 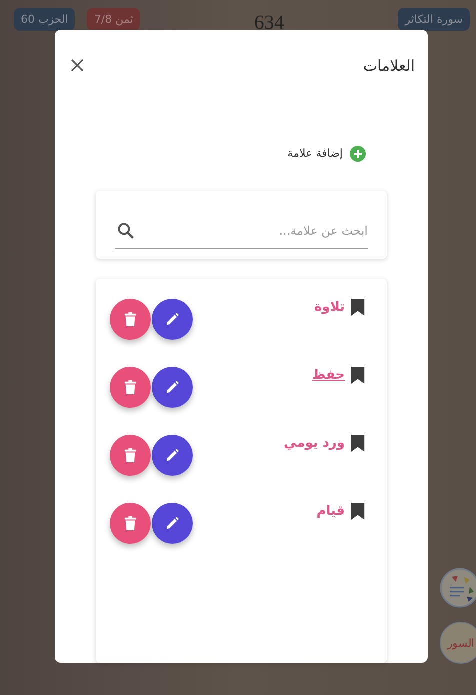 I want to click on plus-icon, so click(x=358, y=154).